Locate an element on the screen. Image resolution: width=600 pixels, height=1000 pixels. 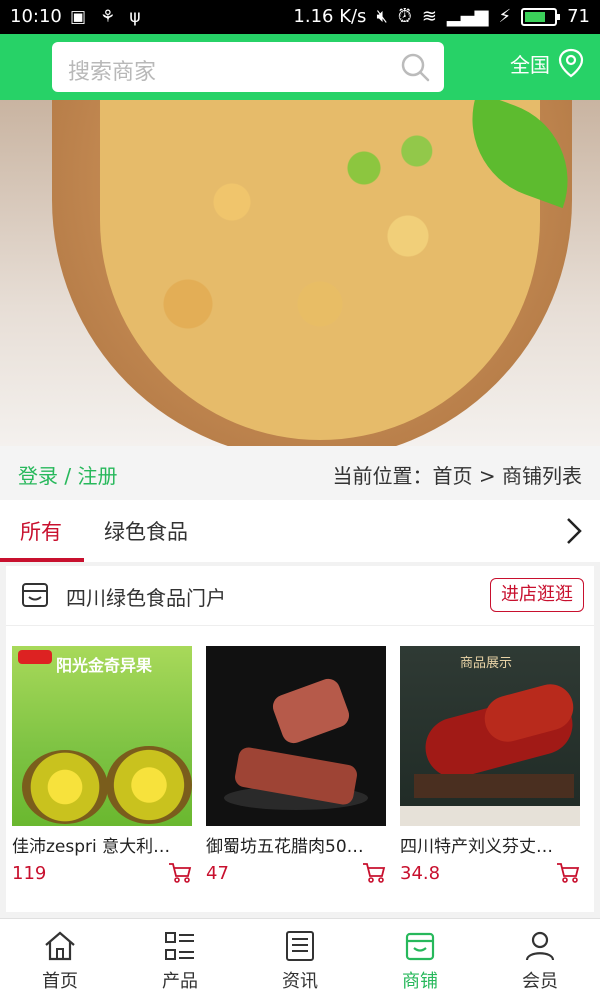
breadcrumb: 登录 / 注册 当前位置：首页 > 商铺列表 is located at coordinates (300, 473).